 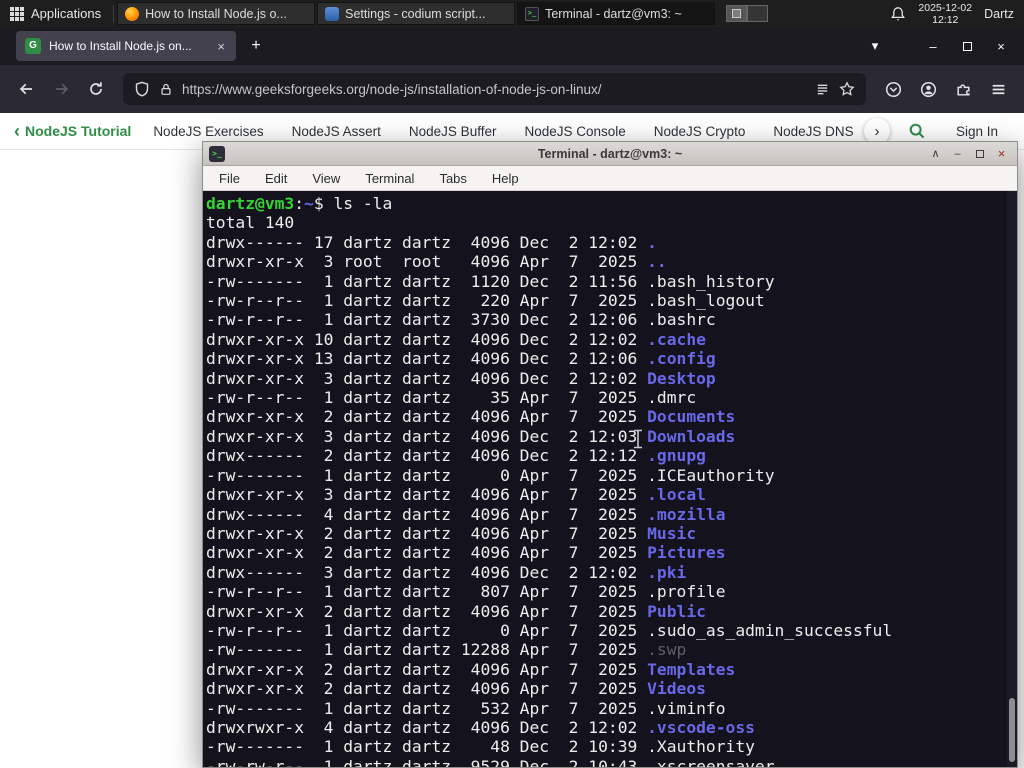 I want to click on browser-tab: G How to Install Node.js on... ×, so click(x=126, y=46).